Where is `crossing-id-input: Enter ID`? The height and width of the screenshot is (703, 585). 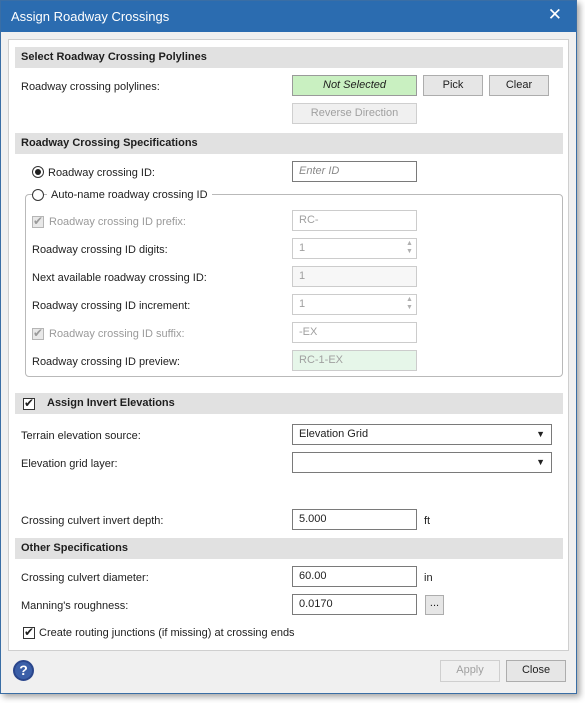
crossing-id-input: Enter ID is located at coordinates (354, 171).